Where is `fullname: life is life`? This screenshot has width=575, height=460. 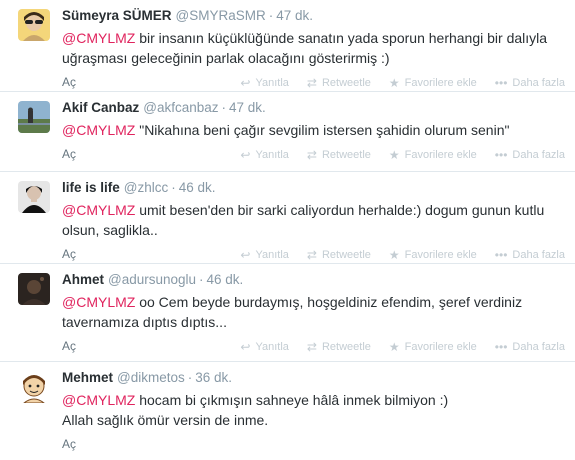 fullname: life is life is located at coordinates (91, 187).